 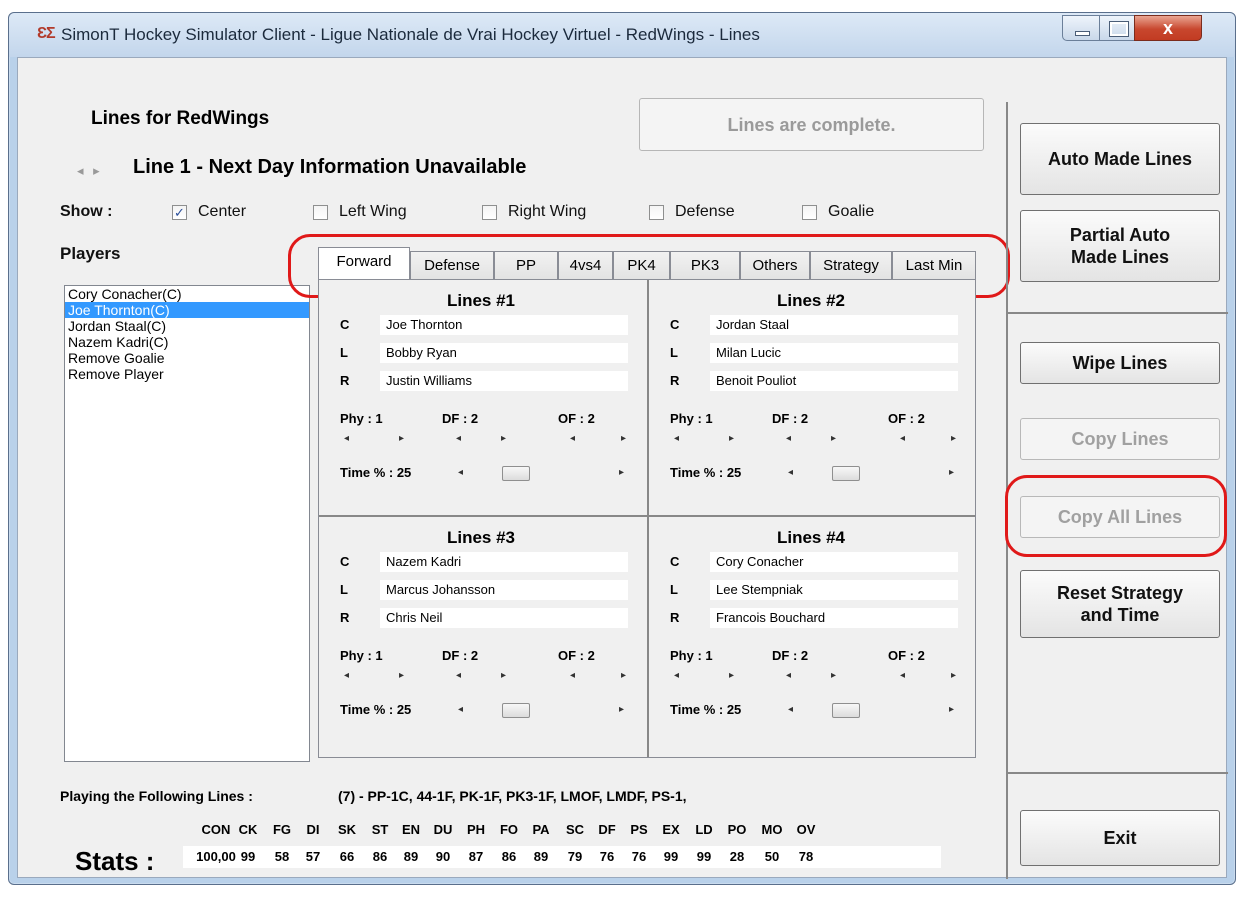 I want to click on copy-all-annotation-outline, so click(x=1116, y=516).